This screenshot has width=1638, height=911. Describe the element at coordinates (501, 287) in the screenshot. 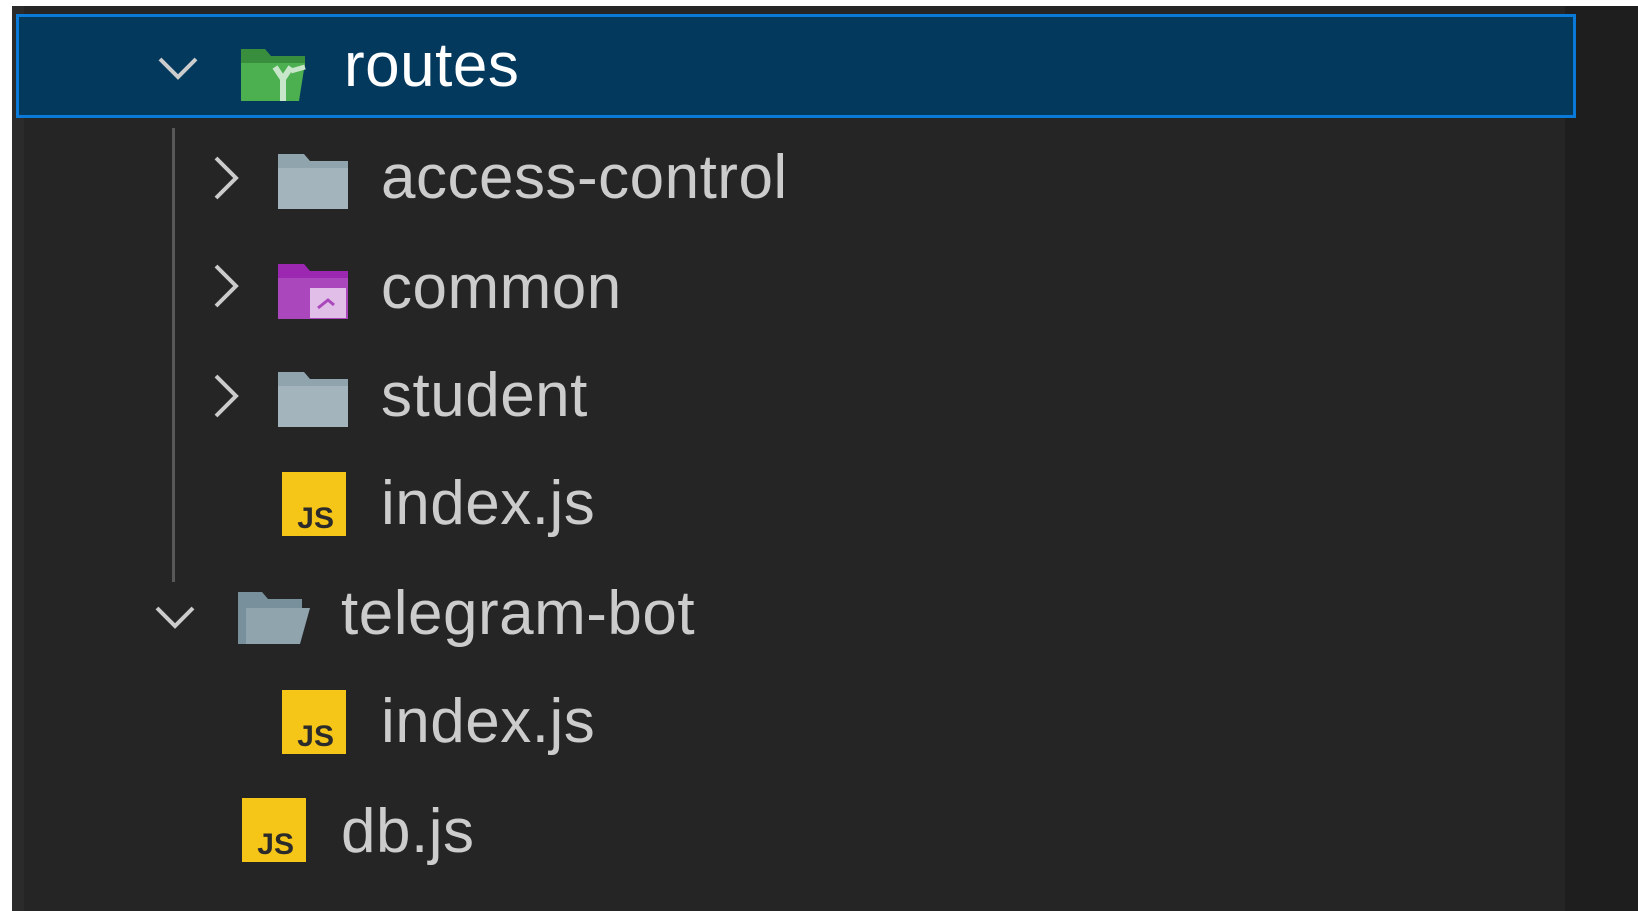

I see `tree-item-label: common` at that location.